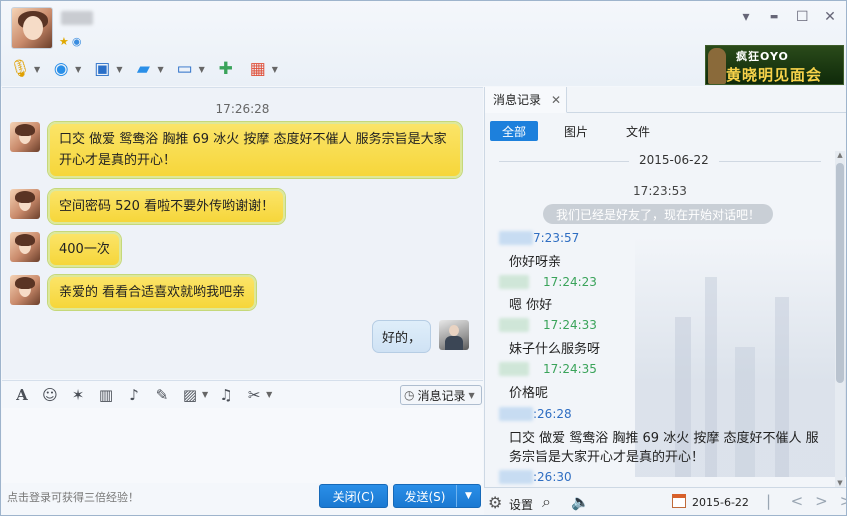 The image size is (847, 516). I want to click on clock-icon: ◷, so click(409, 395).